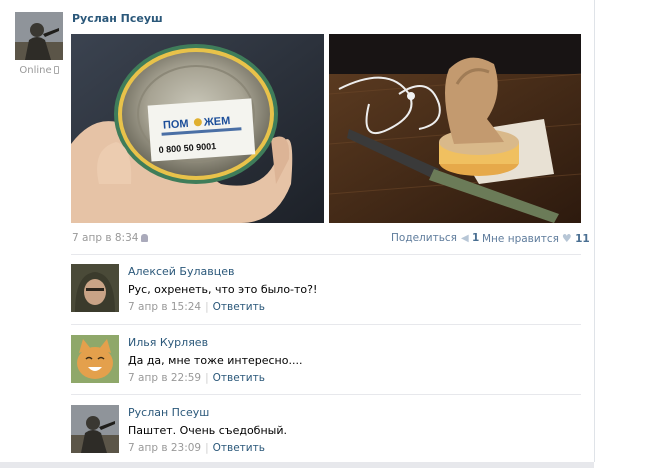 Image resolution: width=650 pixels, height=468 pixels. I want to click on like-label: Мне нравится, so click(520, 239).